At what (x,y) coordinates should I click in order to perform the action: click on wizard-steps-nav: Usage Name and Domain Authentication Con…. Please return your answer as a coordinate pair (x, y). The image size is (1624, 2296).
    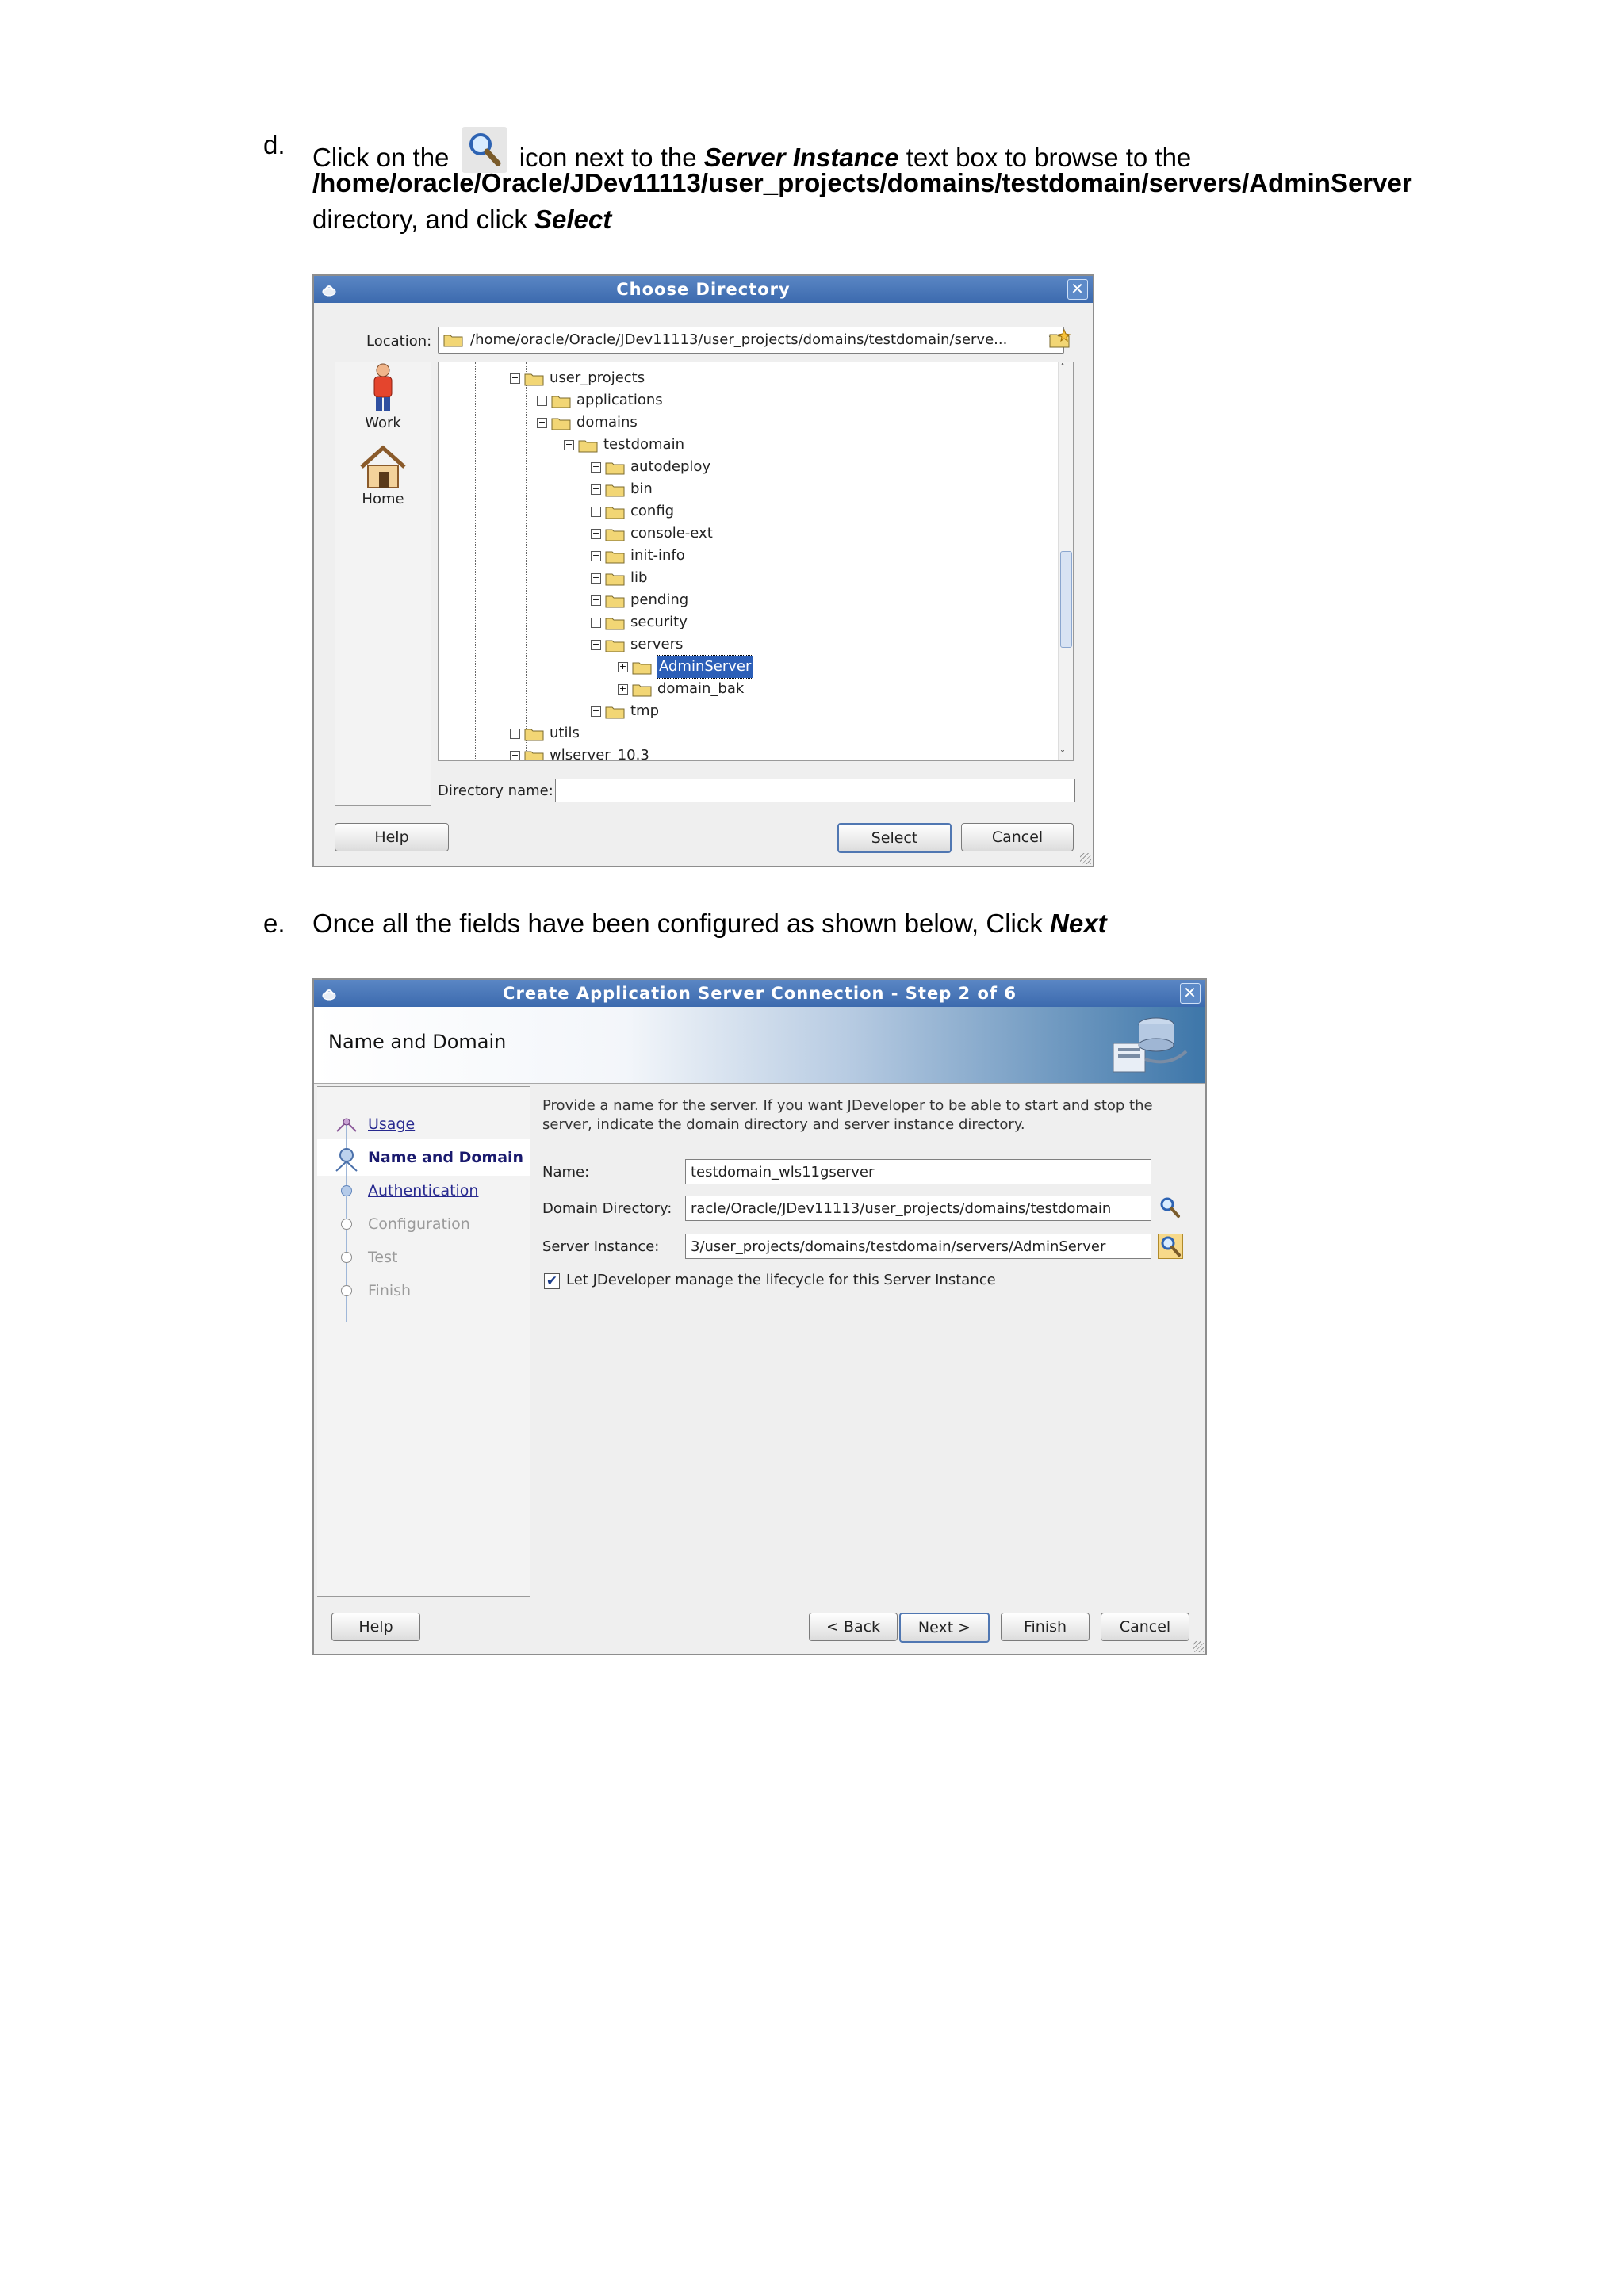
    Looking at the image, I should click on (423, 1342).